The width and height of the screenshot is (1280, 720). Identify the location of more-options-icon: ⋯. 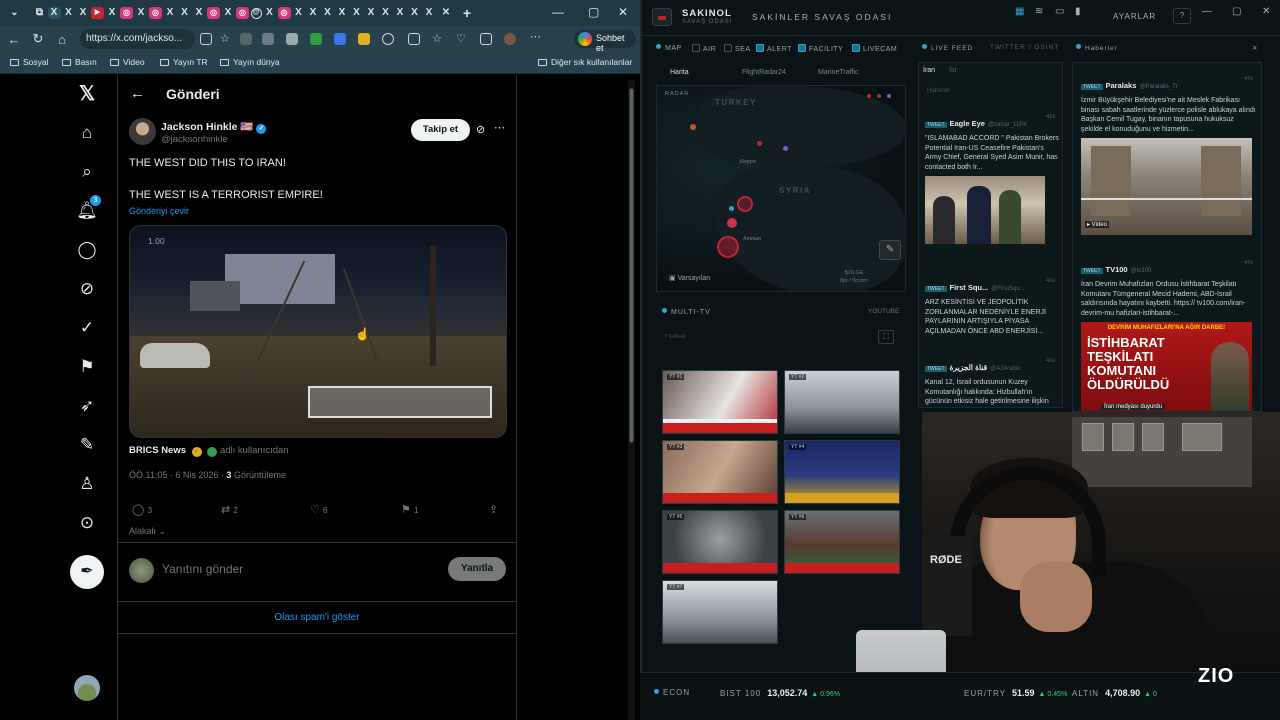
(499, 127).